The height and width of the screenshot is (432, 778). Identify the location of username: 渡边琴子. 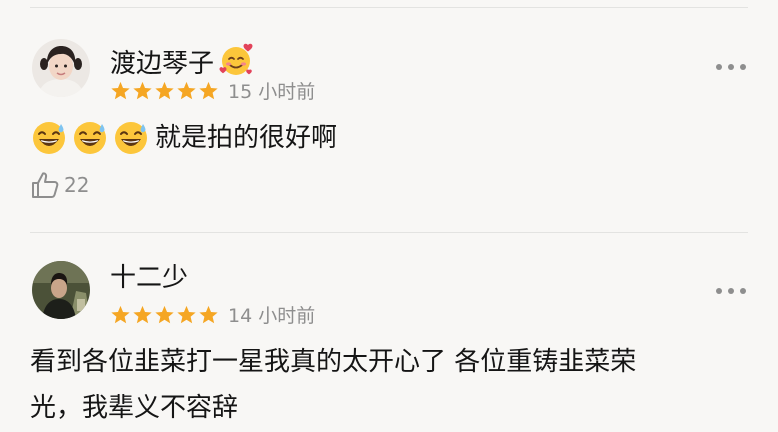
(182, 64).